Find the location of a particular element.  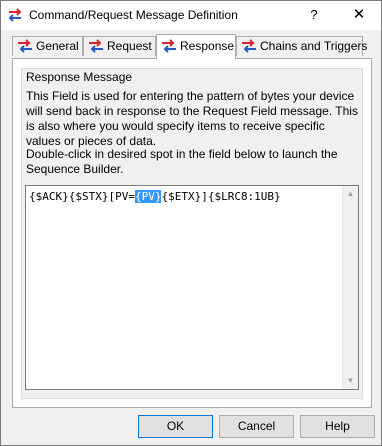

tab-request: Request is located at coordinates (119, 46).